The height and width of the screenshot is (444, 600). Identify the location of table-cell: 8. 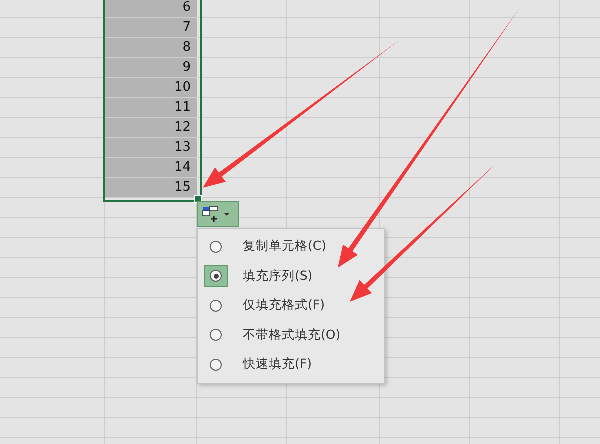
(151, 48).